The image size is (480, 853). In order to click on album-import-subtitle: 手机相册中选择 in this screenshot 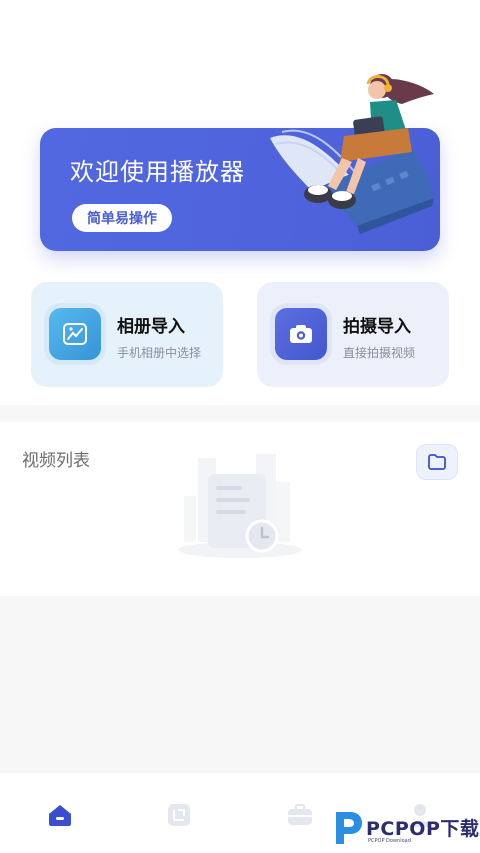, I will do `click(159, 353)`.